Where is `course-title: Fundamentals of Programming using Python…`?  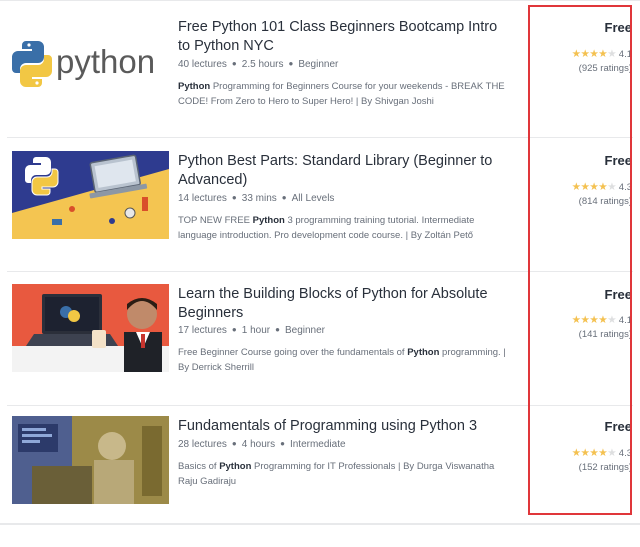 course-title: Fundamentals of Programming using Python… is located at coordinates (343, 426).